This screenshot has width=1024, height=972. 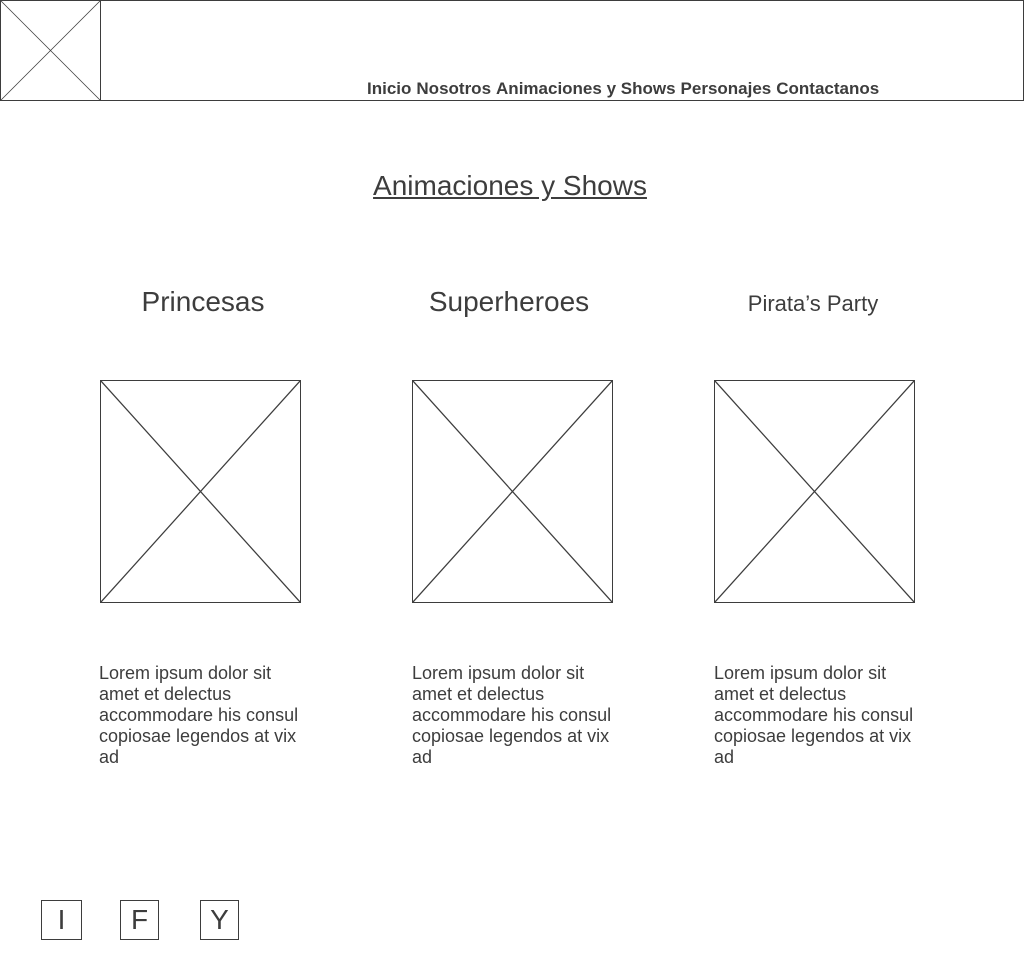 I want to click on nav-nosotros: Nosotros, so click(x=453, y=88).